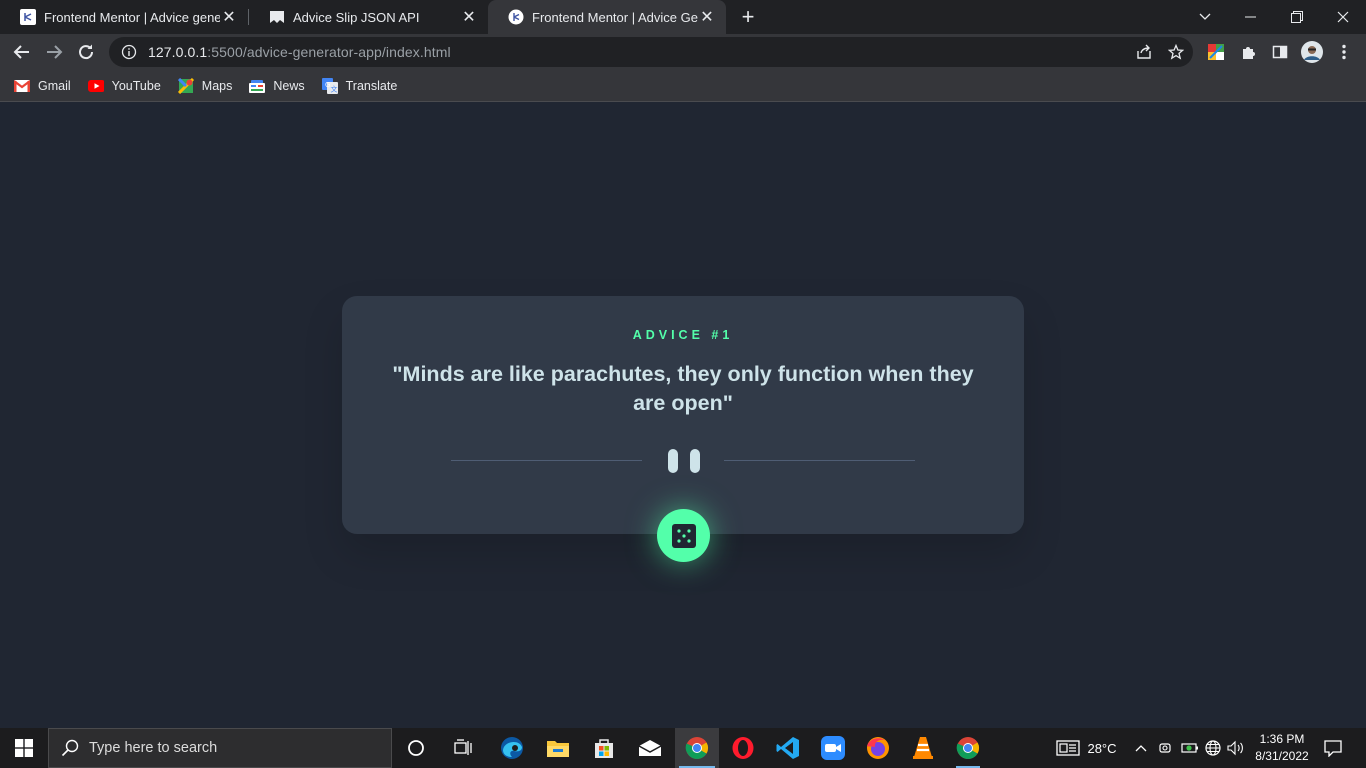 This screenshot has width=1366, height=768. Describe the element at coordinates (615, 17) in the screenshot. I see `tab-title: Frontend Mentor | Advice Genera` at that location.